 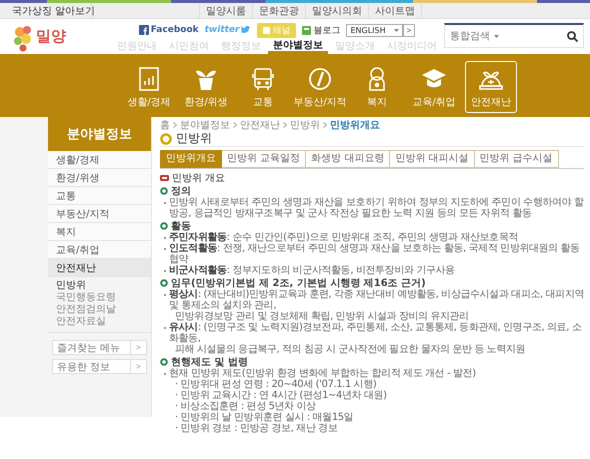 I want to click on item-text: 현재 민방위 제도(민방위 환경 변화에 부합하는 합리적 제도 개선 - 발전), so click(x=323, y=373).